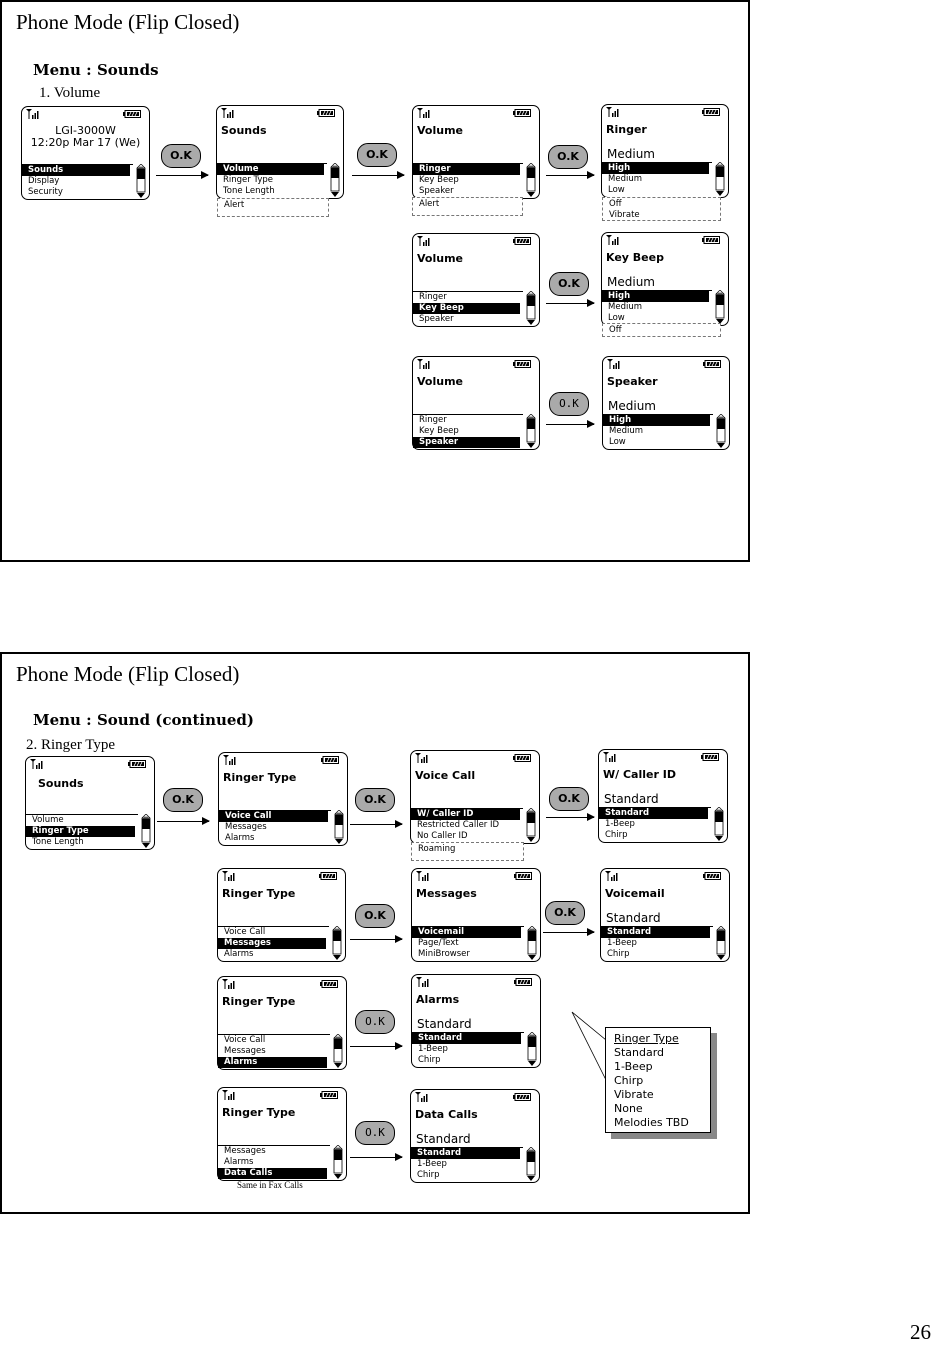  Describe the element at coordinates (272, 943) in the screenshot. I see `menu-item-selected: Messages` at that location.